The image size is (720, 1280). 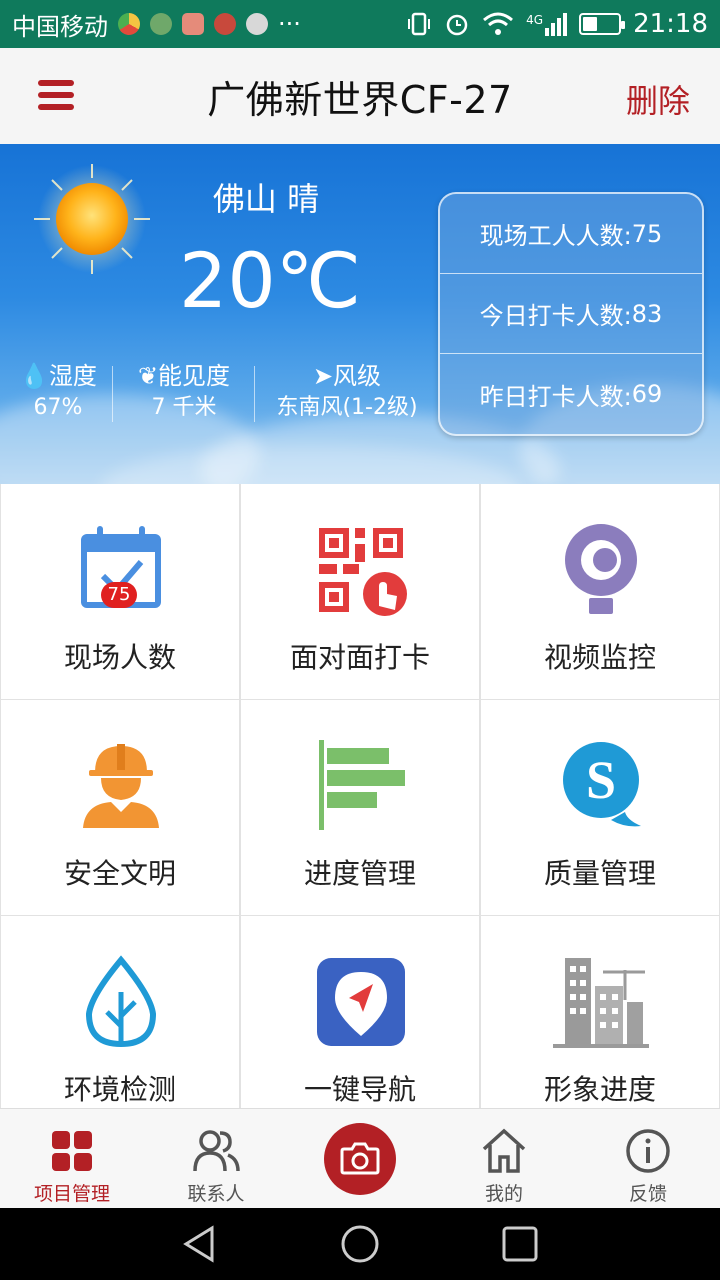 I want to click on nav-mine: 我的, so click(x=504, y=1159).